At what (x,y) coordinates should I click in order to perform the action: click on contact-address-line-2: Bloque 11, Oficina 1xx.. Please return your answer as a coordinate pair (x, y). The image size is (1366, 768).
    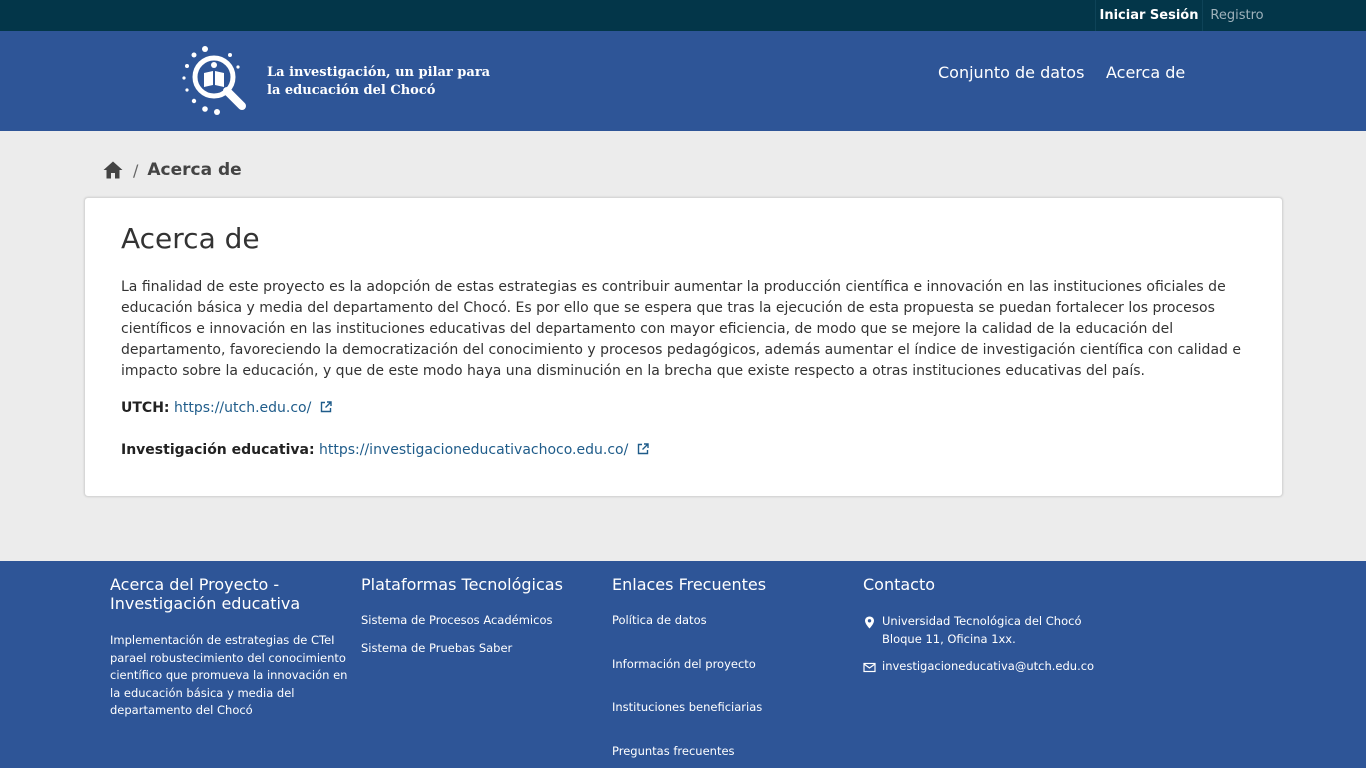
    Looking at the image, I should click on (949, 638).